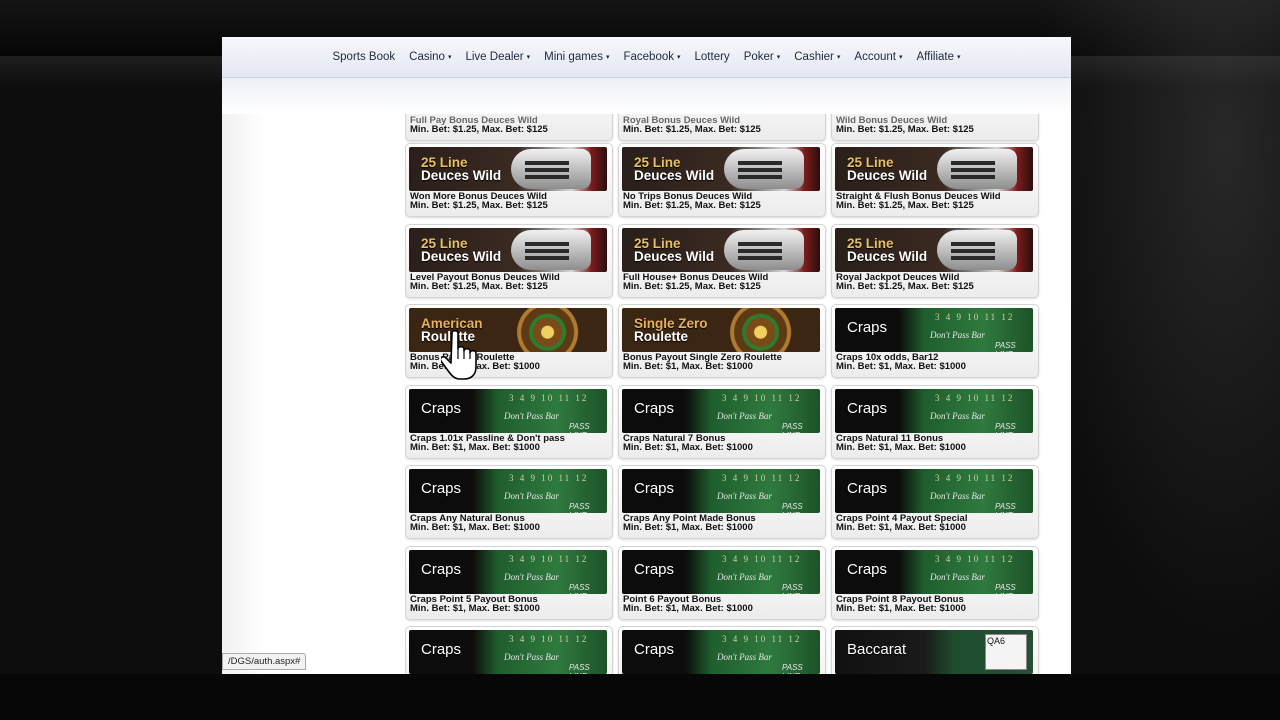 The height and width of the screenshot is (720, 1280). What do you see at coordinates (363, 57) in the screenshot?
I see `nav-item-sports-book: Sports Book` at bounding box center [363, 57].